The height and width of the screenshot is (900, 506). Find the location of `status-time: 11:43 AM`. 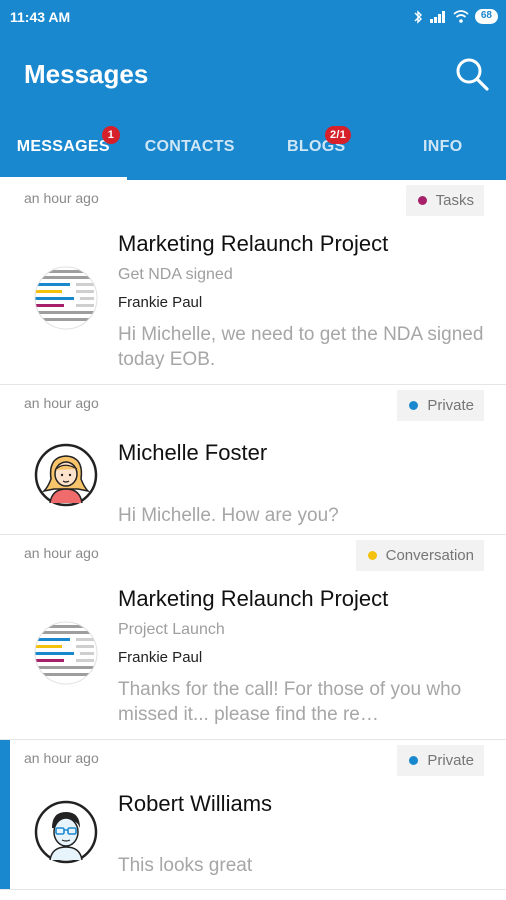

status-time: 11:43 AM is located at coordinates (40, 17).